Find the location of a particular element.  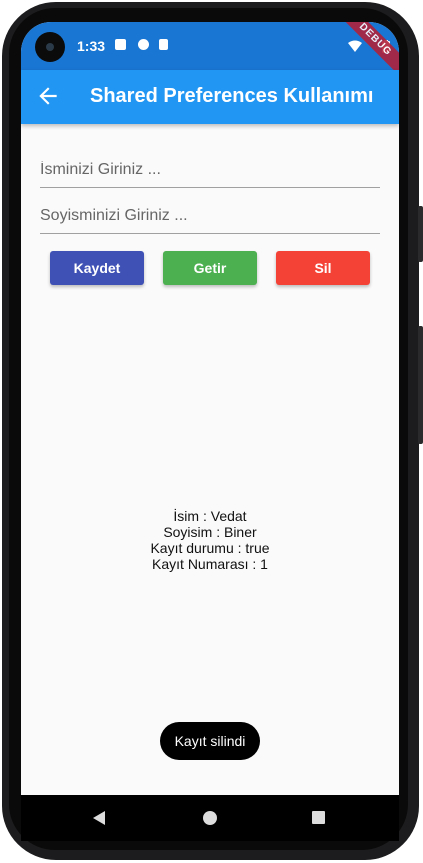

surname-input is located at coordinates (210, 216).